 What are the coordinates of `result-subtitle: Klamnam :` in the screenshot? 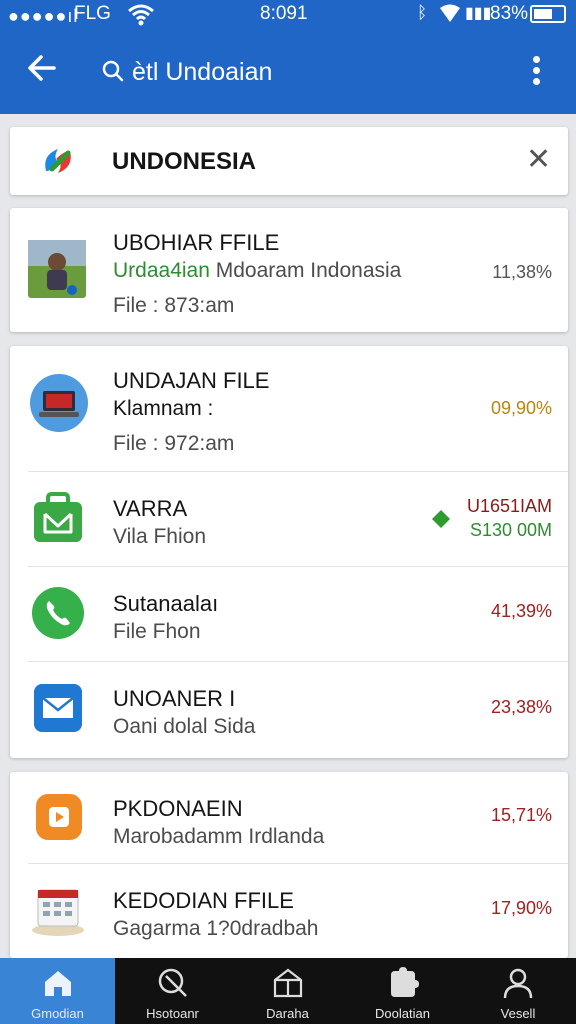 It's located at (163, 408).